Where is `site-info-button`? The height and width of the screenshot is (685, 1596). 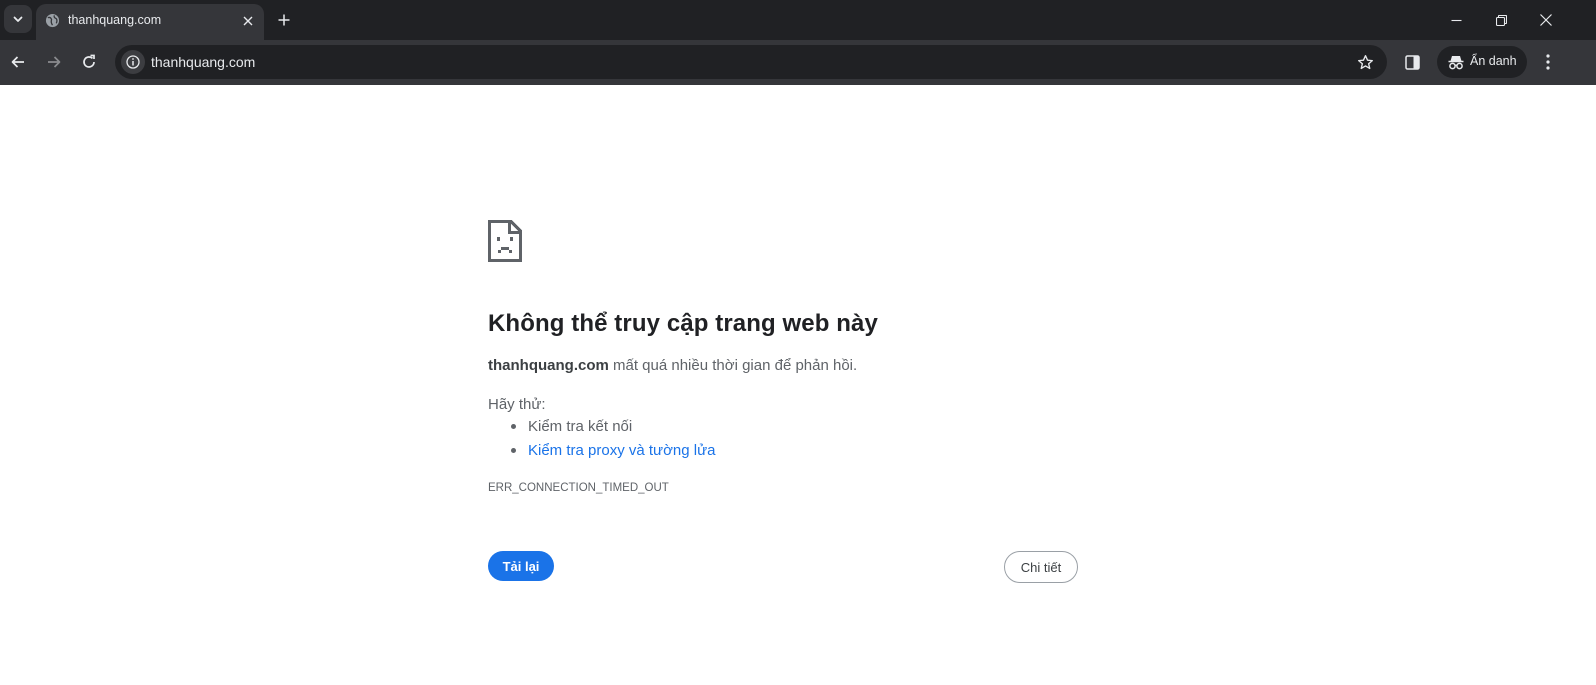 site-info-button is located at coordinates (133, 62).